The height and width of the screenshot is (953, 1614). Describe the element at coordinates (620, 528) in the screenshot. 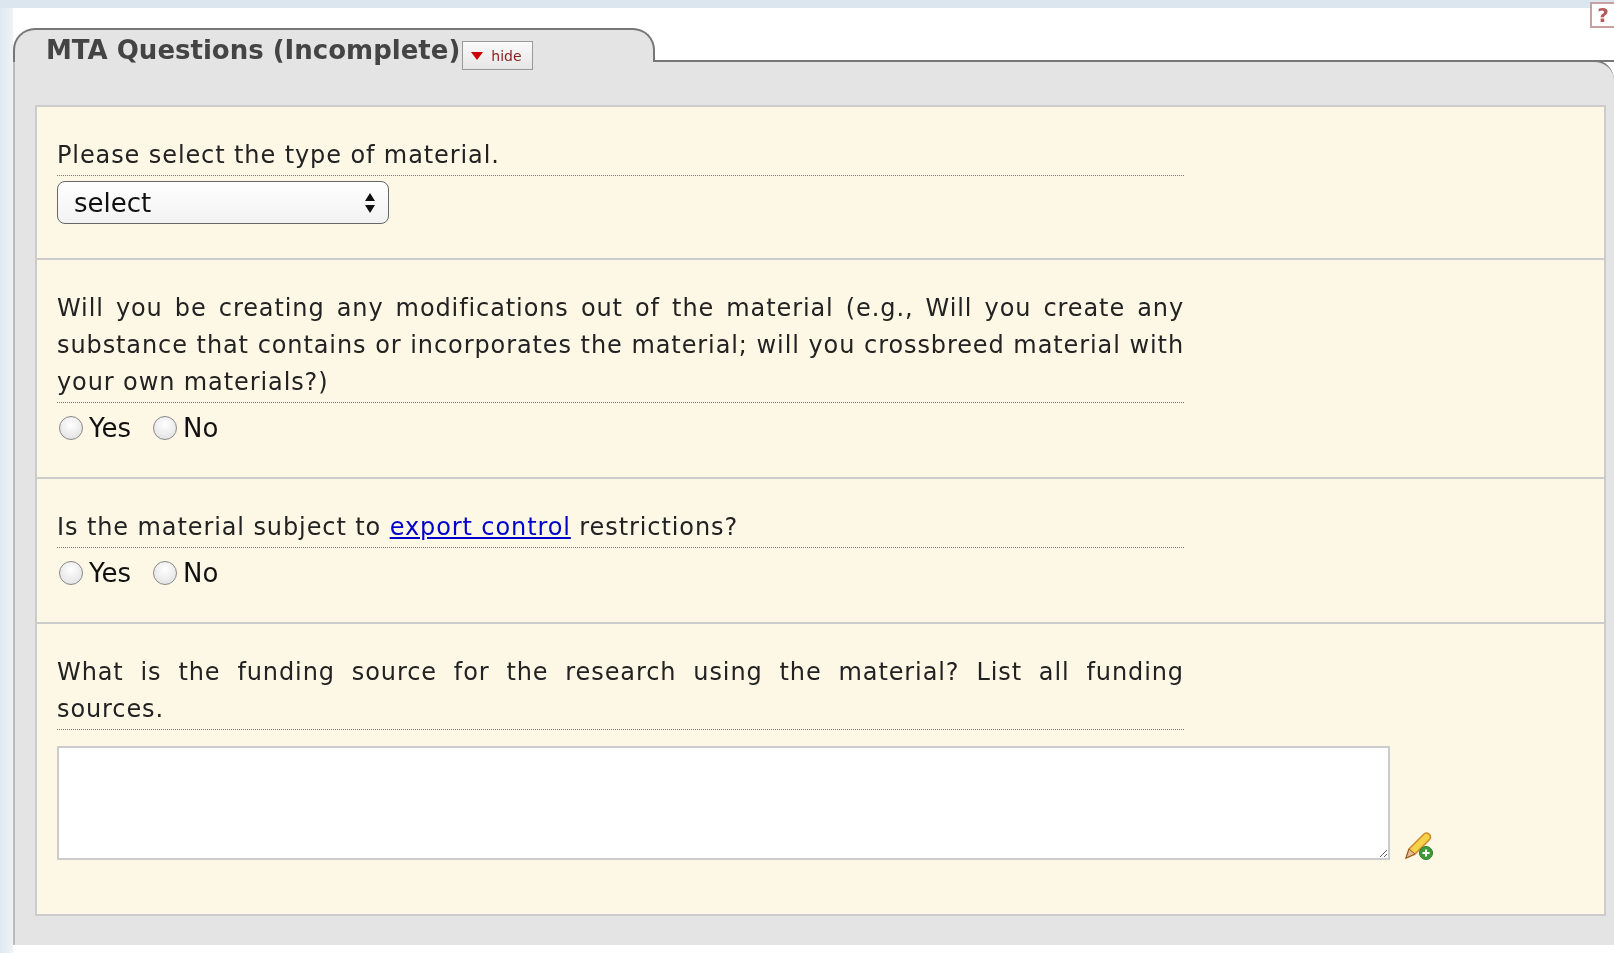

I see `question-text: Is the material subject to export control restrictions?` at that location.